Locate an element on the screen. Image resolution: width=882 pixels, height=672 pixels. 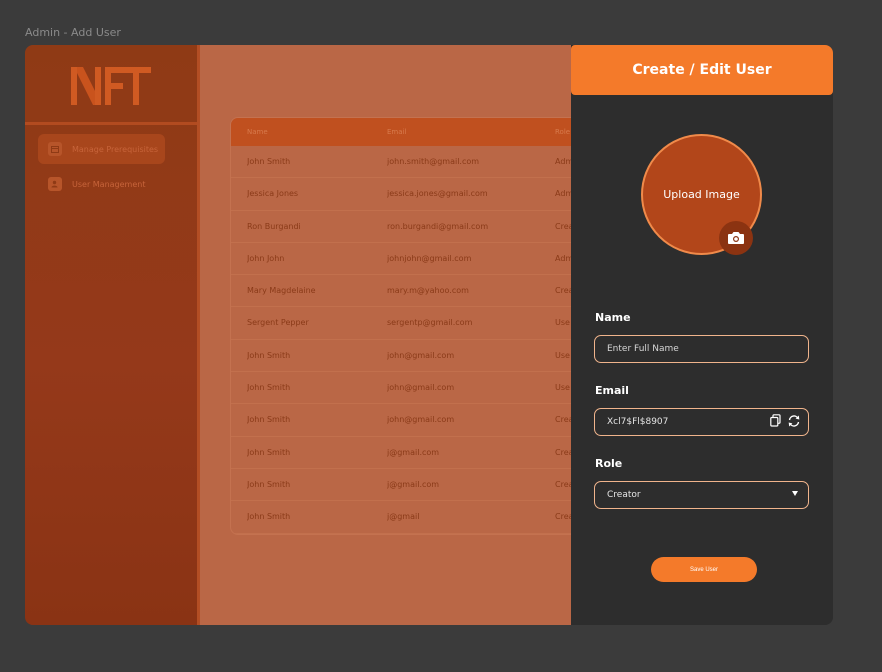
email-value: Xcl7$Fl$8907 is located at coordinates (638, 422).